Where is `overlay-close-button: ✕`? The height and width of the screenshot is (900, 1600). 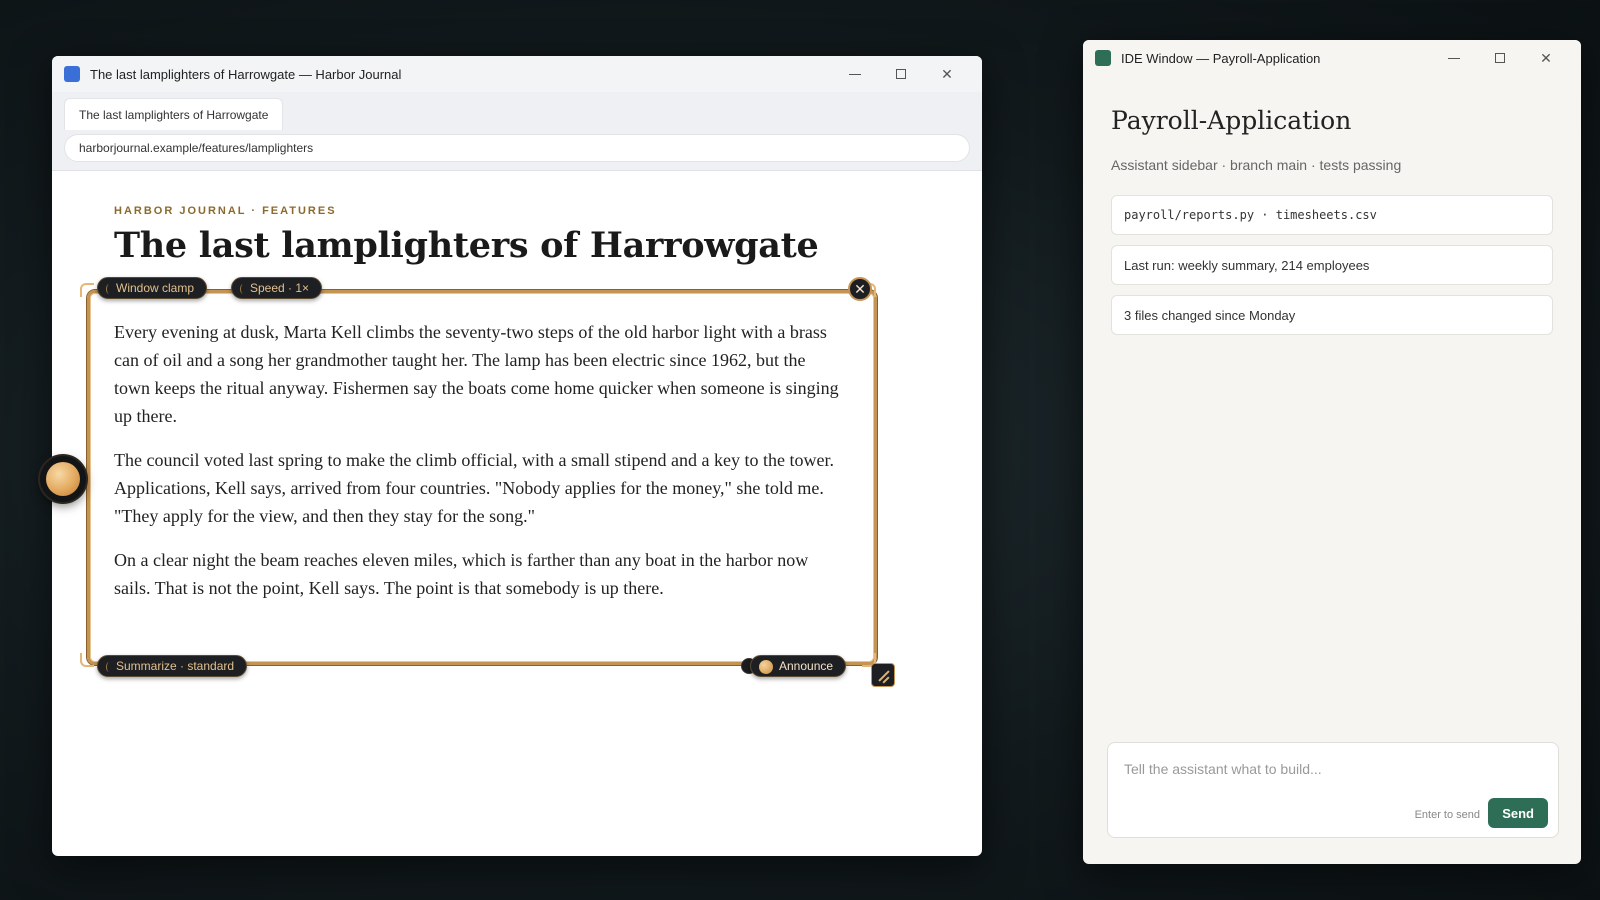
overlay-close-button: ✕ is located at coordinates (860, 289).